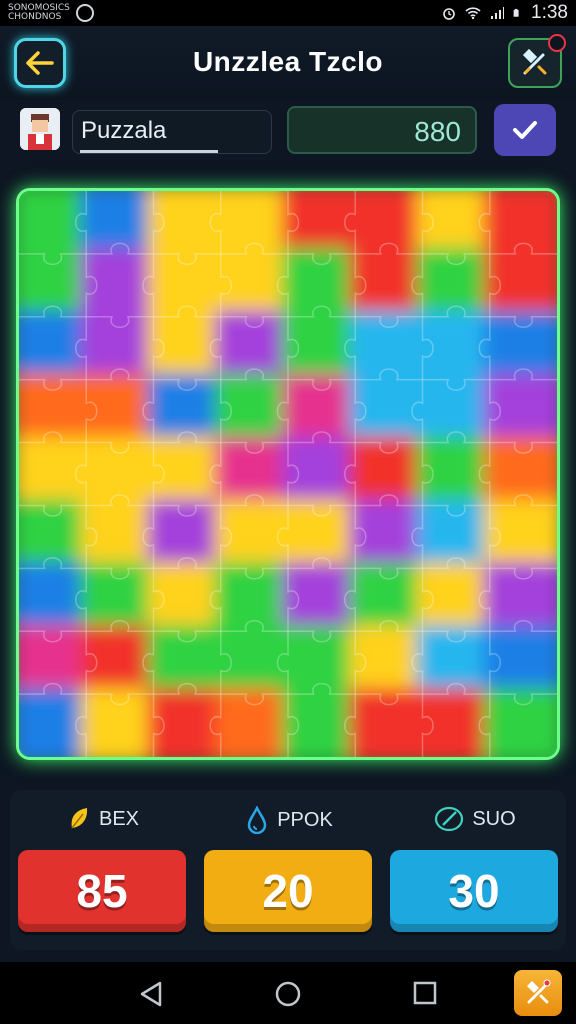 This screenshot has height=1024, width=576. I want to click on stat-ppok-label: PPOK, so click(305, 819).